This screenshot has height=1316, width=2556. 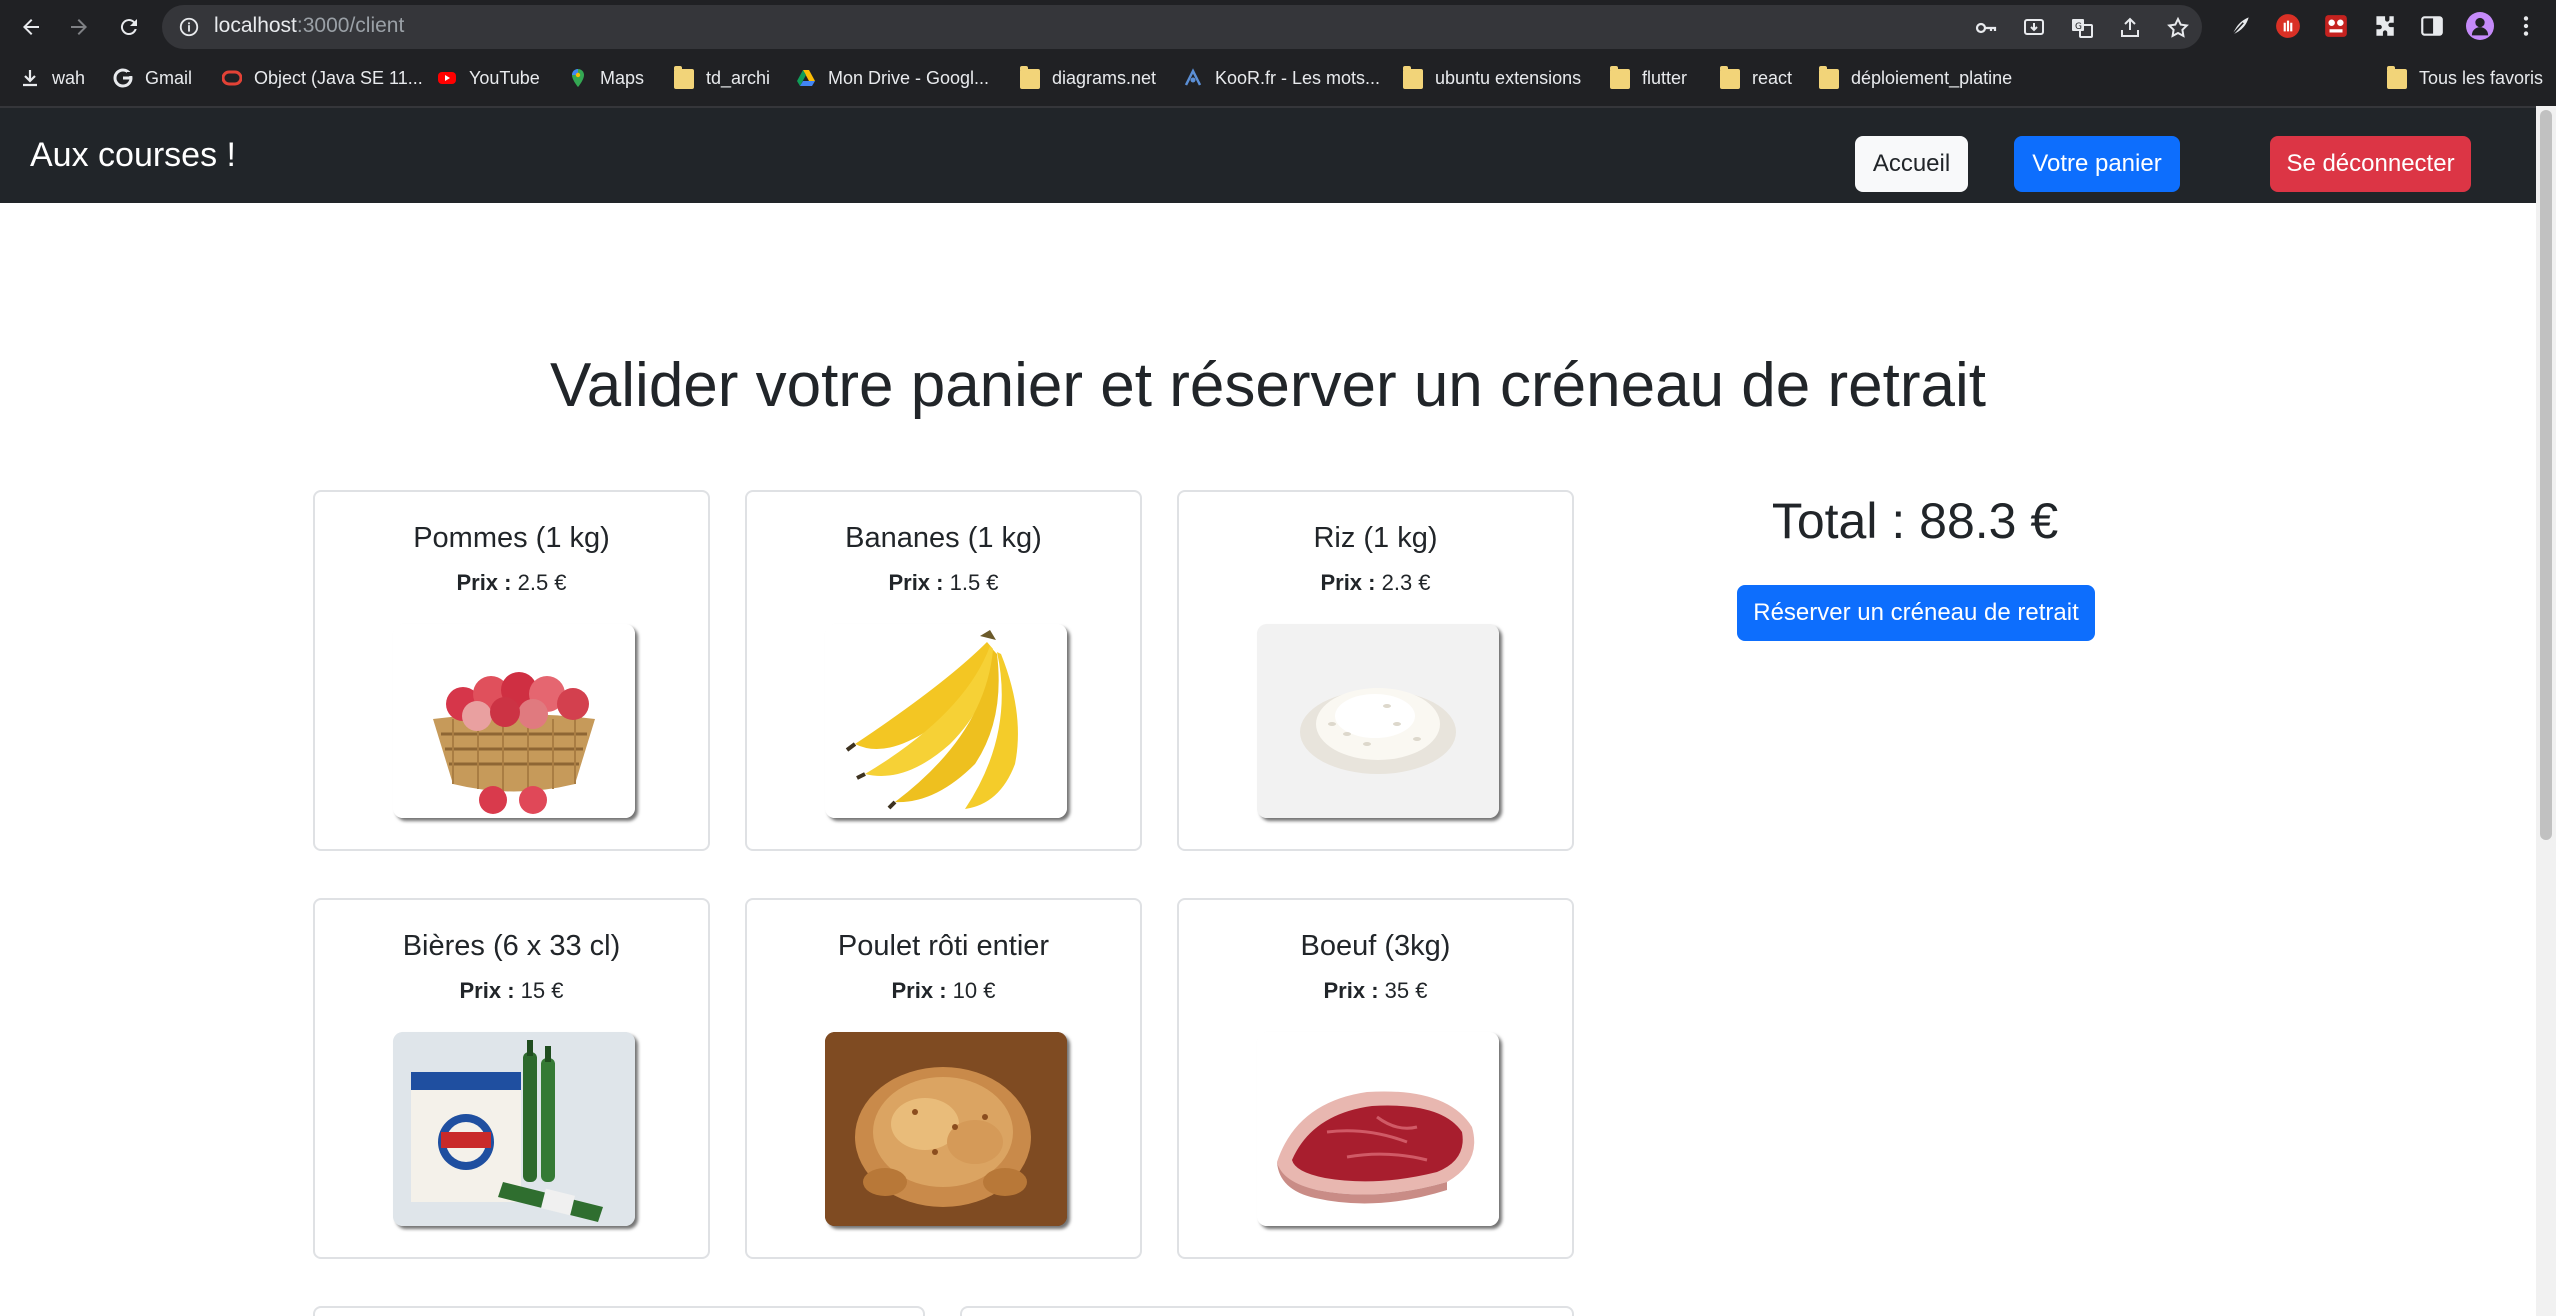 What do you see at coordinates (1104, 77) in the screenshot?
I see `bookmark-label: diagrams.net` at bounding box center [1104, 77].